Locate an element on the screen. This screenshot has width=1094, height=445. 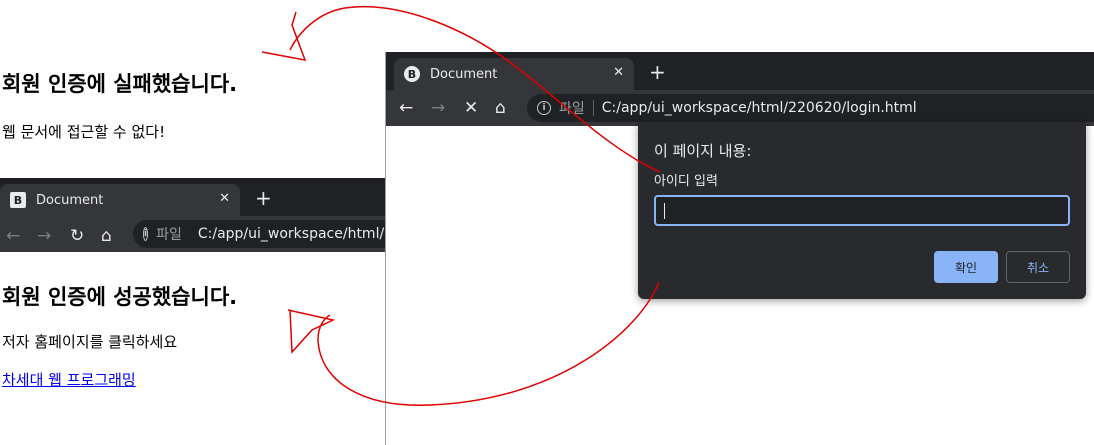
cancel-button: 취소 is located at coordinates (1038, 267).